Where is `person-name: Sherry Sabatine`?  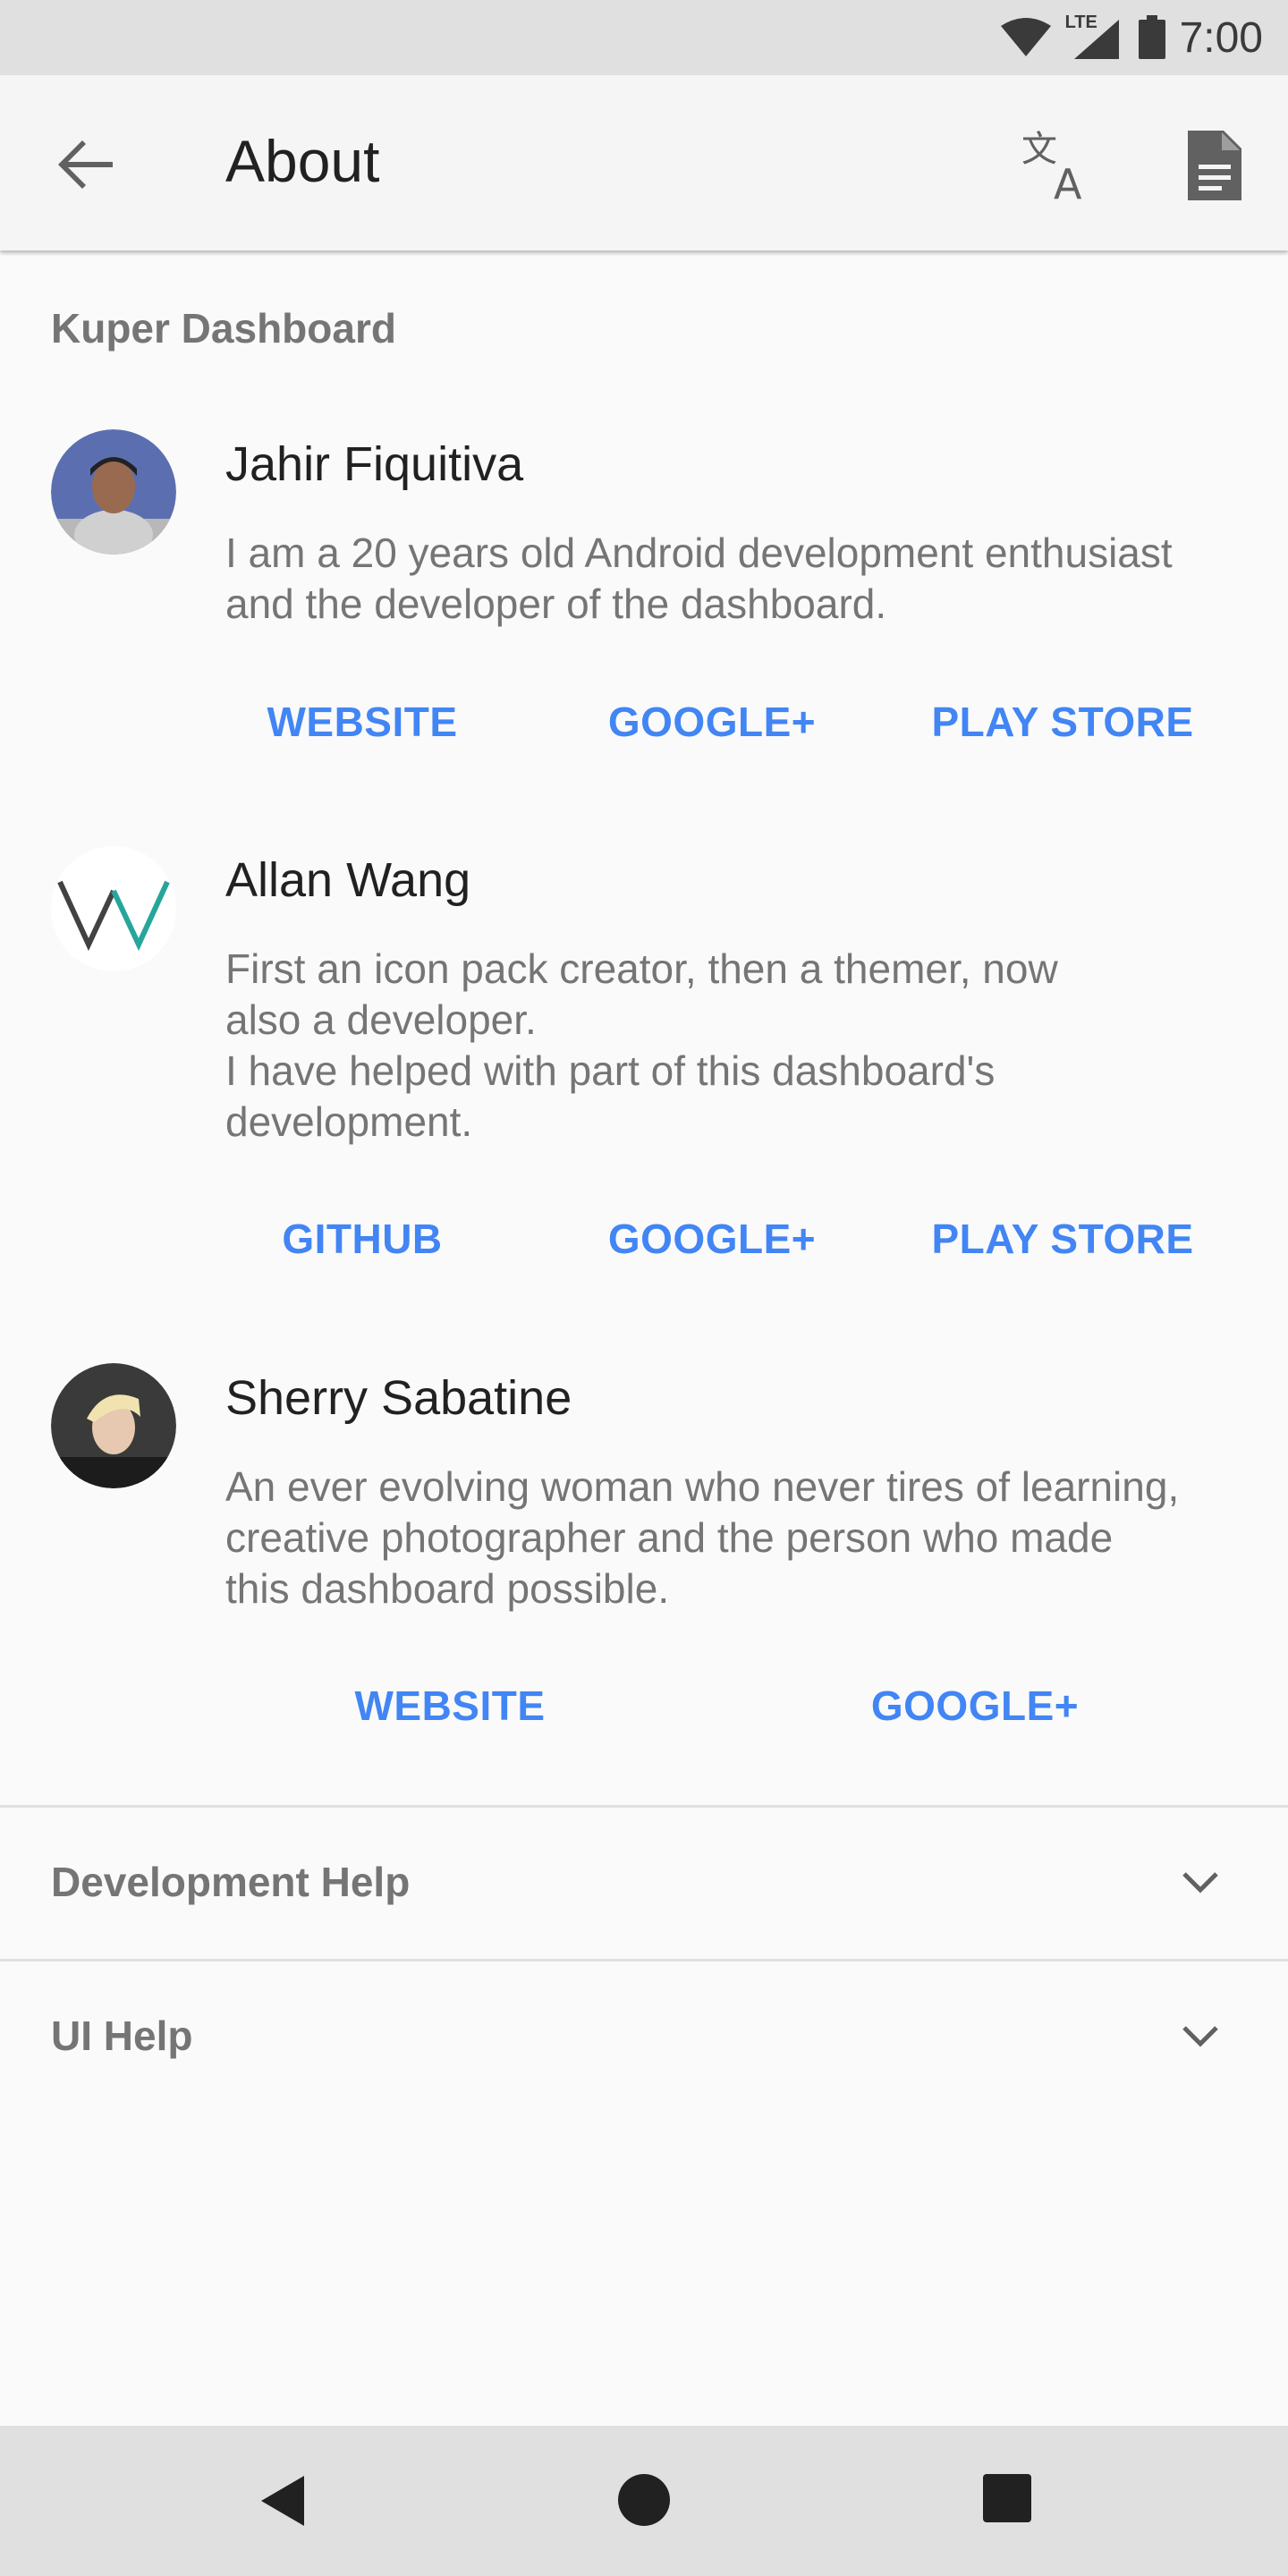
person-name: Sherry Sabatine is located at coordinates (398, 1398).